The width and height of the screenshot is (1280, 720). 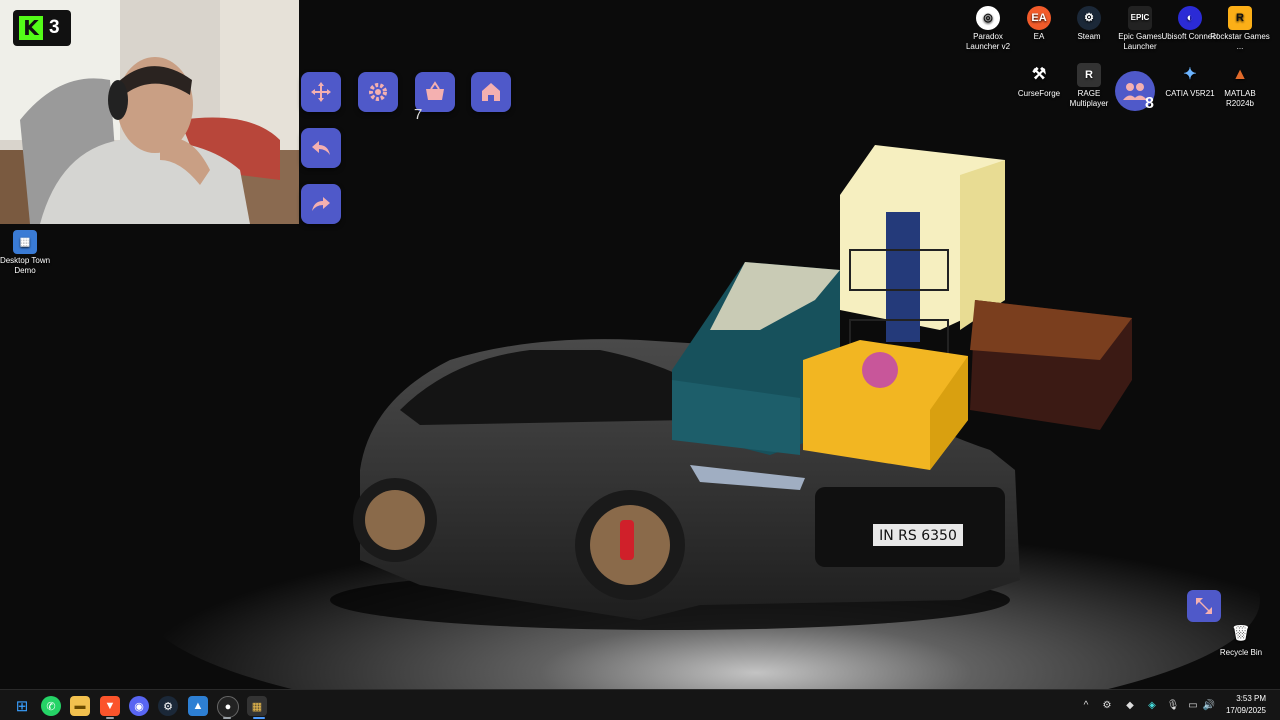 I want to click on resize-arrows-icon, so click(x=1204, y=606).